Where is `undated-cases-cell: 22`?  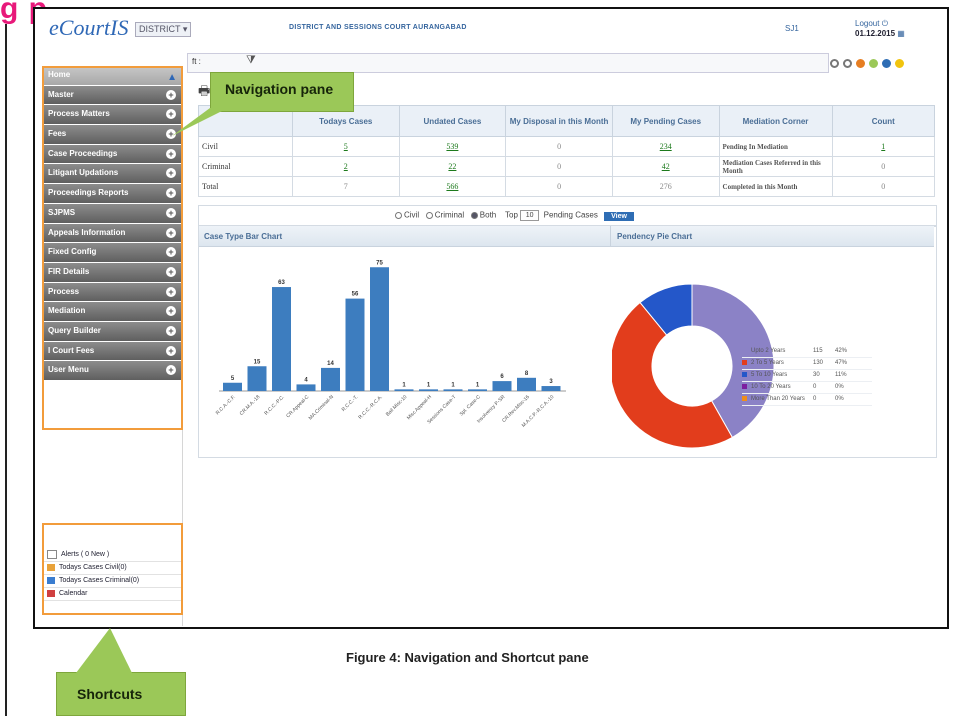
undated-cases-cell: 22 is located at coordinates (452, 166).